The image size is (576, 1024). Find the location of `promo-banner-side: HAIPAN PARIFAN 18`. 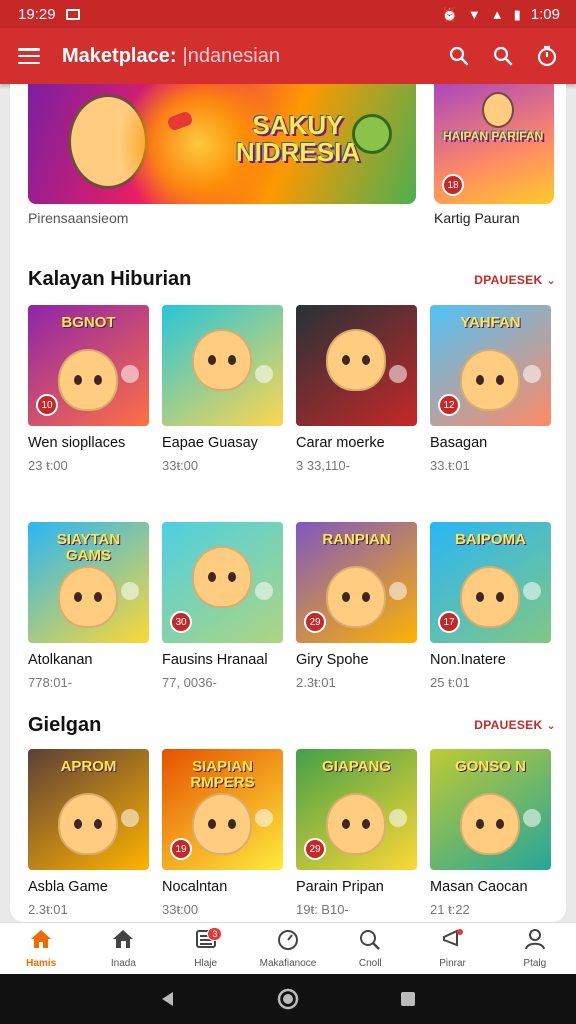

promo-banner-side: HAIPAN PARIFAN 18 is located at coordinates (494, 144).